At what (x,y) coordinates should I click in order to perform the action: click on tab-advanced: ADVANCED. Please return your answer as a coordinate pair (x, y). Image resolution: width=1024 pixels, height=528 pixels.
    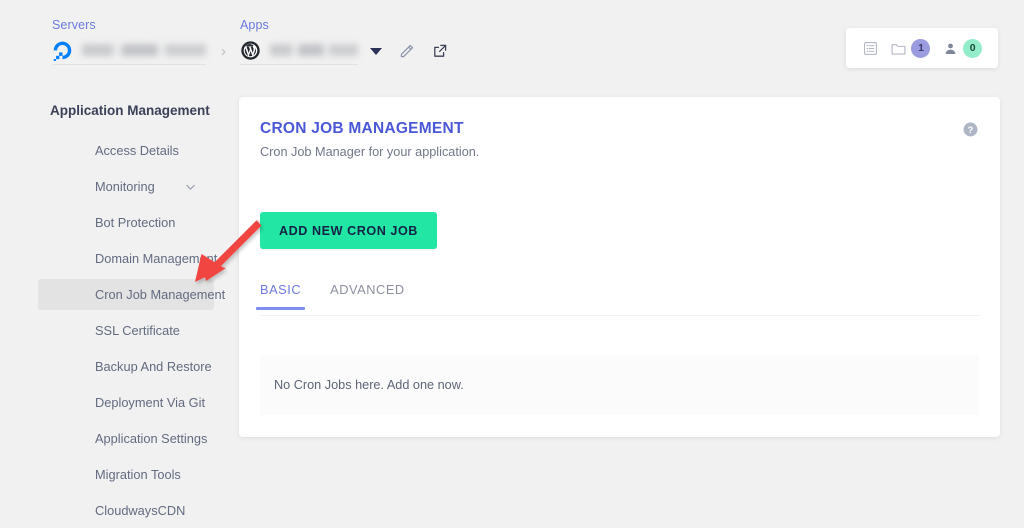
    Looking at the image, I should click on (367, 294).